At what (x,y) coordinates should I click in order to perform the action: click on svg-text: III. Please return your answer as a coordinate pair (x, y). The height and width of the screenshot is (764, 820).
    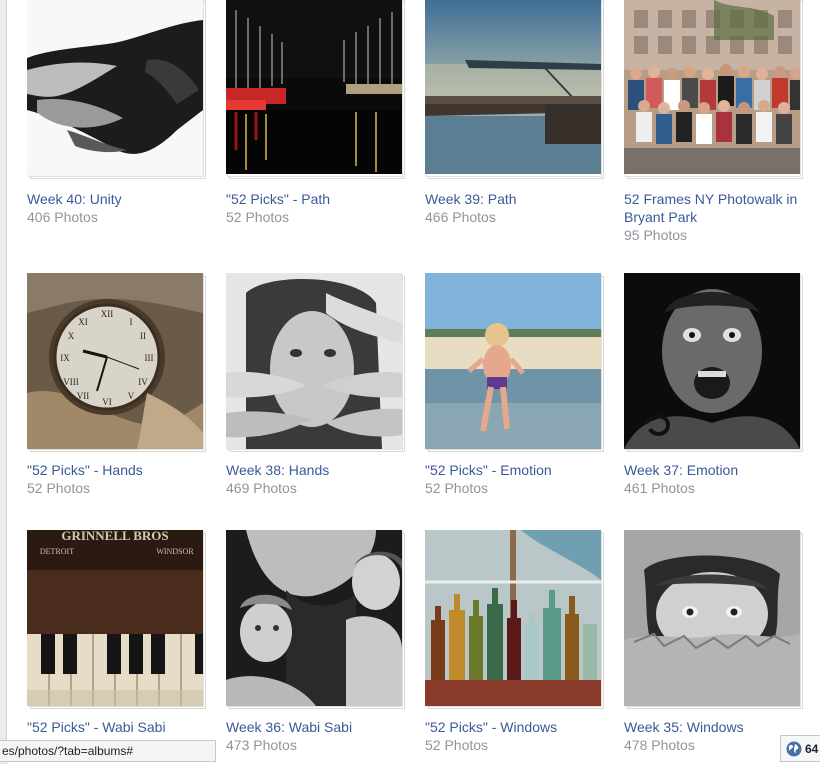
    Looking at the image, I should click on (149, 358).